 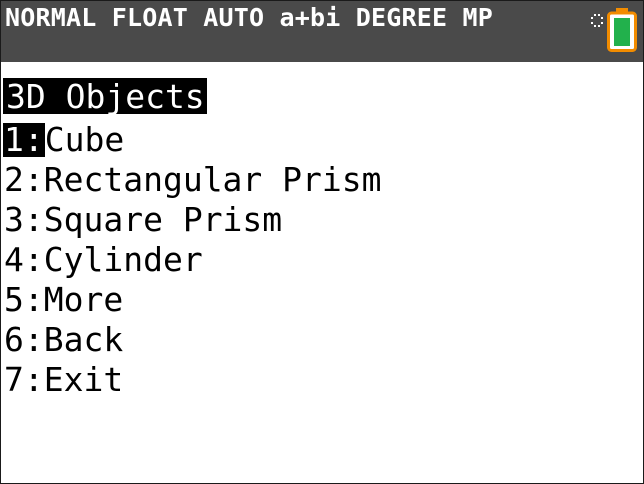 What do you see at coordinates (24, 339) in the screenshot?
I see `menu-item-number: 6:` at bounding box center [24, 339].